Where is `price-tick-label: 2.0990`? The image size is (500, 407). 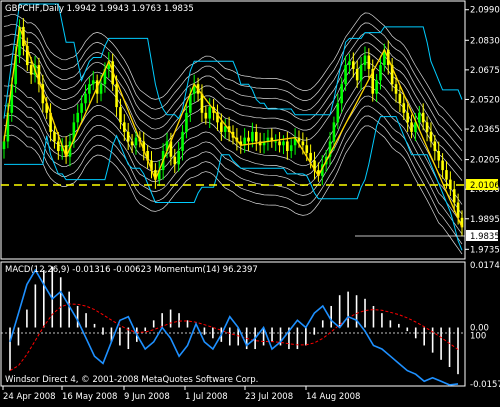 price-tick-label: 2.0990 is located at coordinates (485, 11).